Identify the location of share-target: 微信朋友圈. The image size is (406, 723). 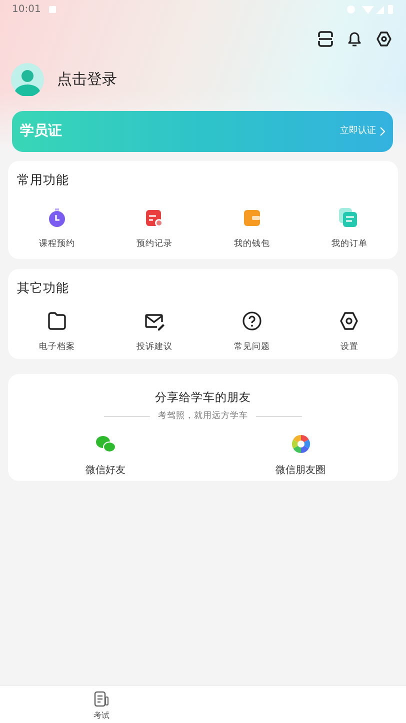
(300, 455).